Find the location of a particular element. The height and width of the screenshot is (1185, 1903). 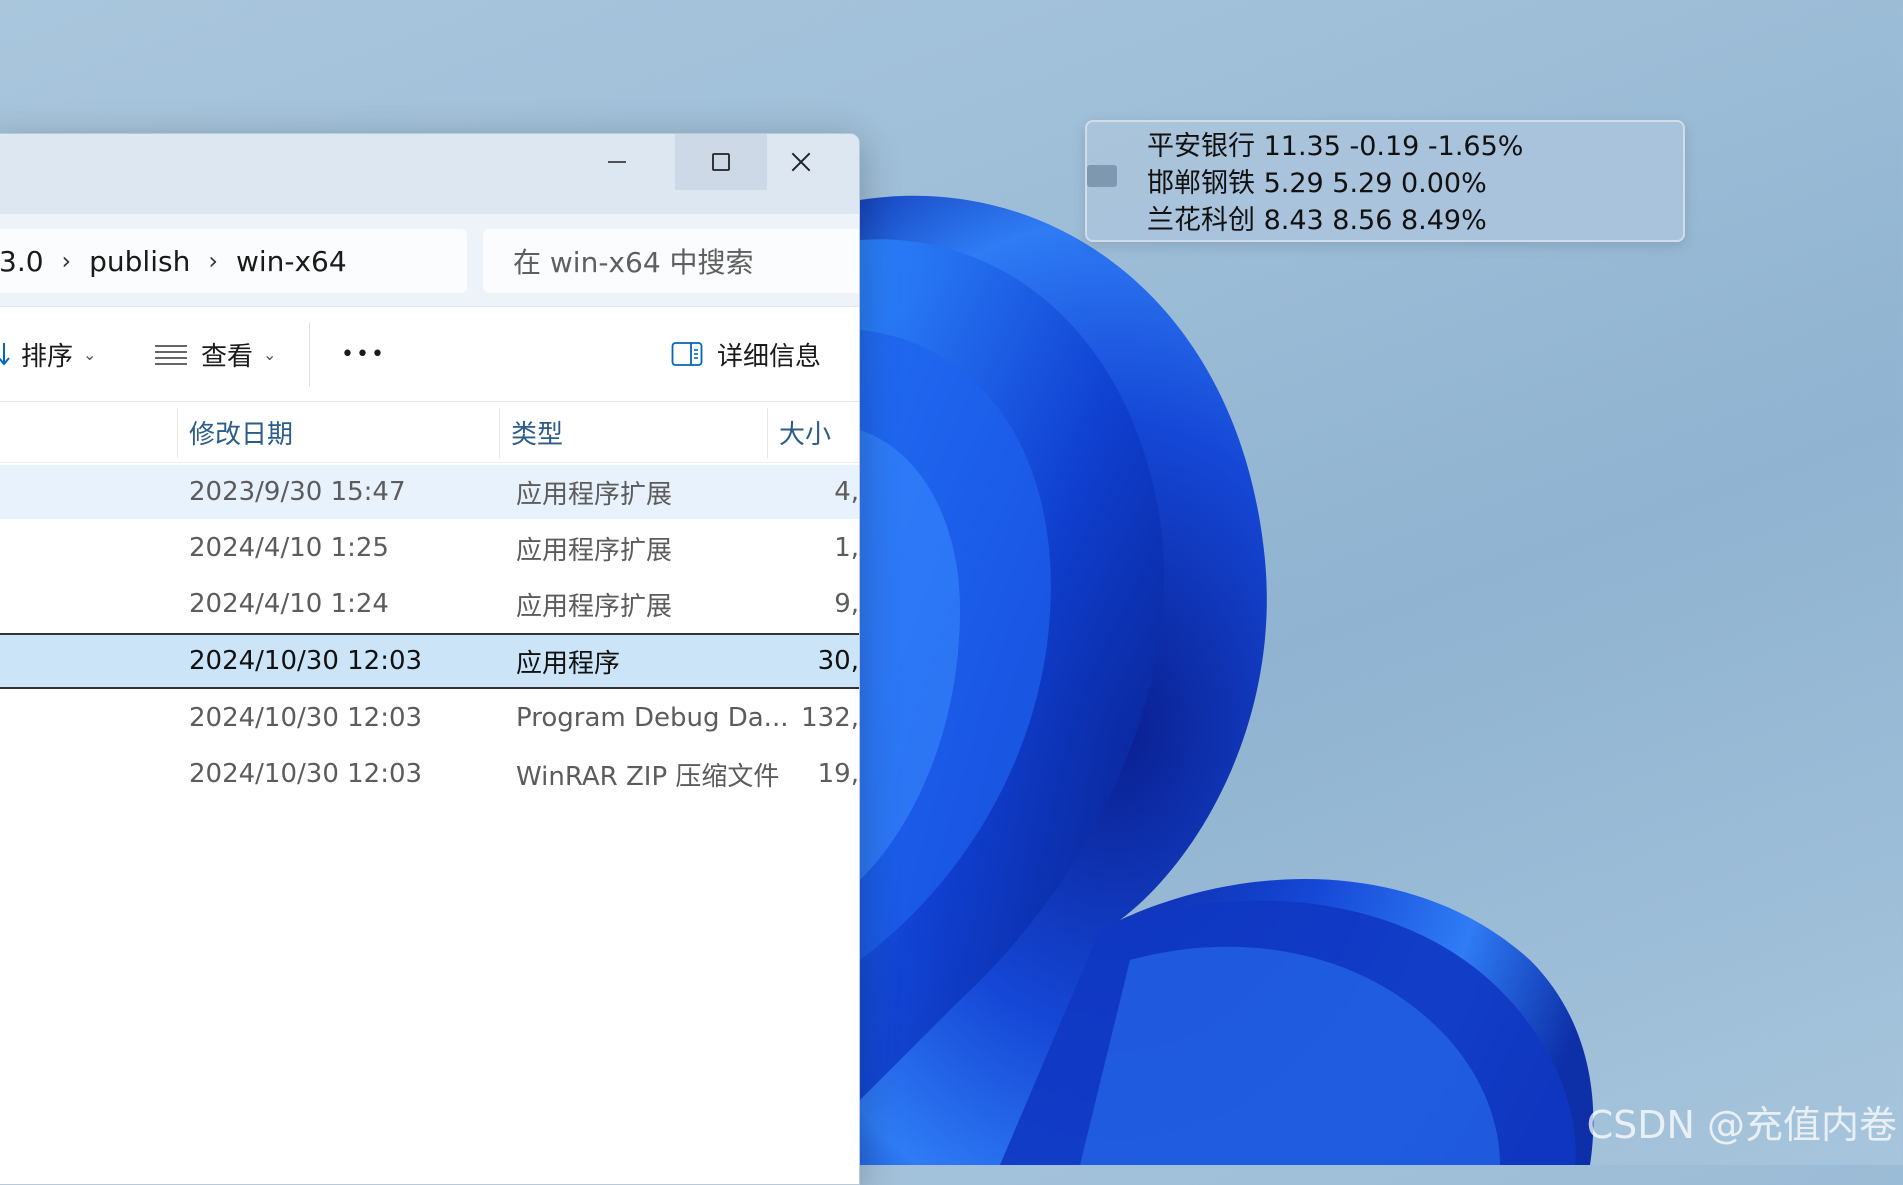

close-button is located at coordinates (801, 162).